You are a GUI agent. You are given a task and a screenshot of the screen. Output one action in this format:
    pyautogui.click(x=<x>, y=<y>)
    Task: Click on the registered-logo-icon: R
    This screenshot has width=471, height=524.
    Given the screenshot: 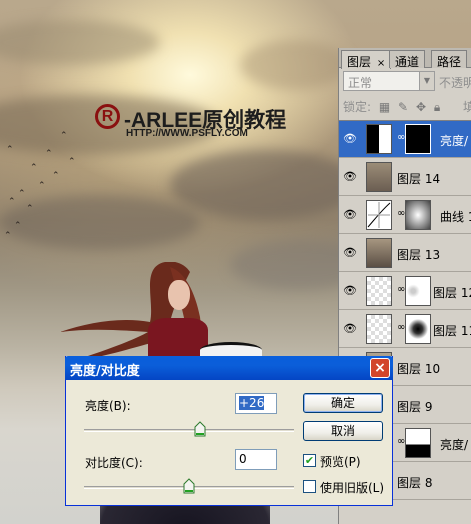 What is the action you would take?
    pyautogui.click(x=107, y=116)
    